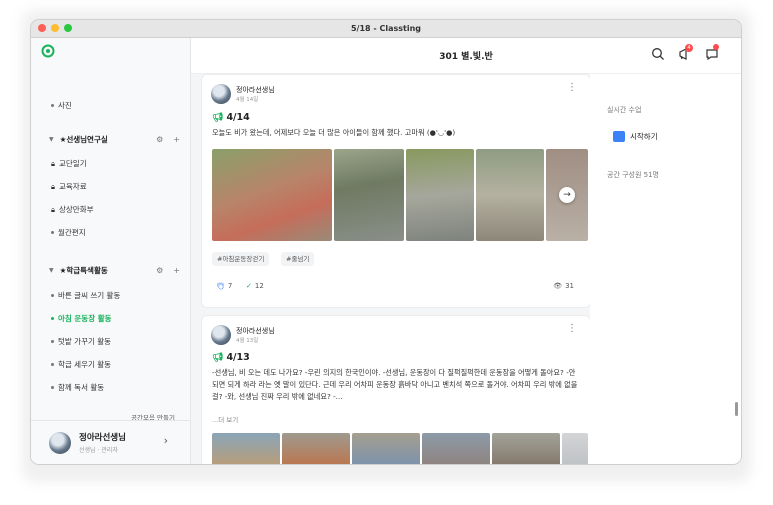 This screenshot has height=505, width=773. I want to click on sidebar-group-label: ★학급특색활동, so click(83, 270).